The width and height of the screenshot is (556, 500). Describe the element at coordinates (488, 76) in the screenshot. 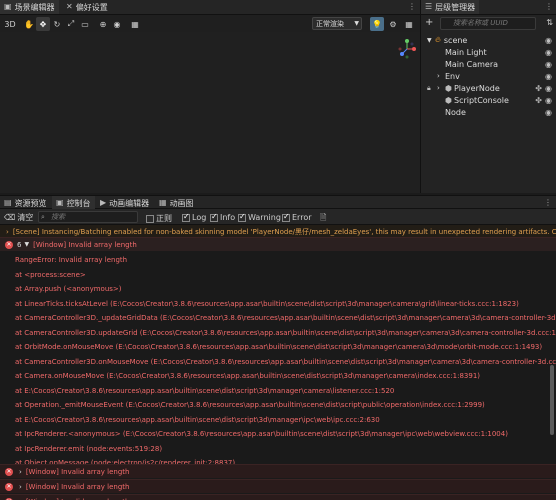

I see `tree-node-env: › Env ◉` at that location.